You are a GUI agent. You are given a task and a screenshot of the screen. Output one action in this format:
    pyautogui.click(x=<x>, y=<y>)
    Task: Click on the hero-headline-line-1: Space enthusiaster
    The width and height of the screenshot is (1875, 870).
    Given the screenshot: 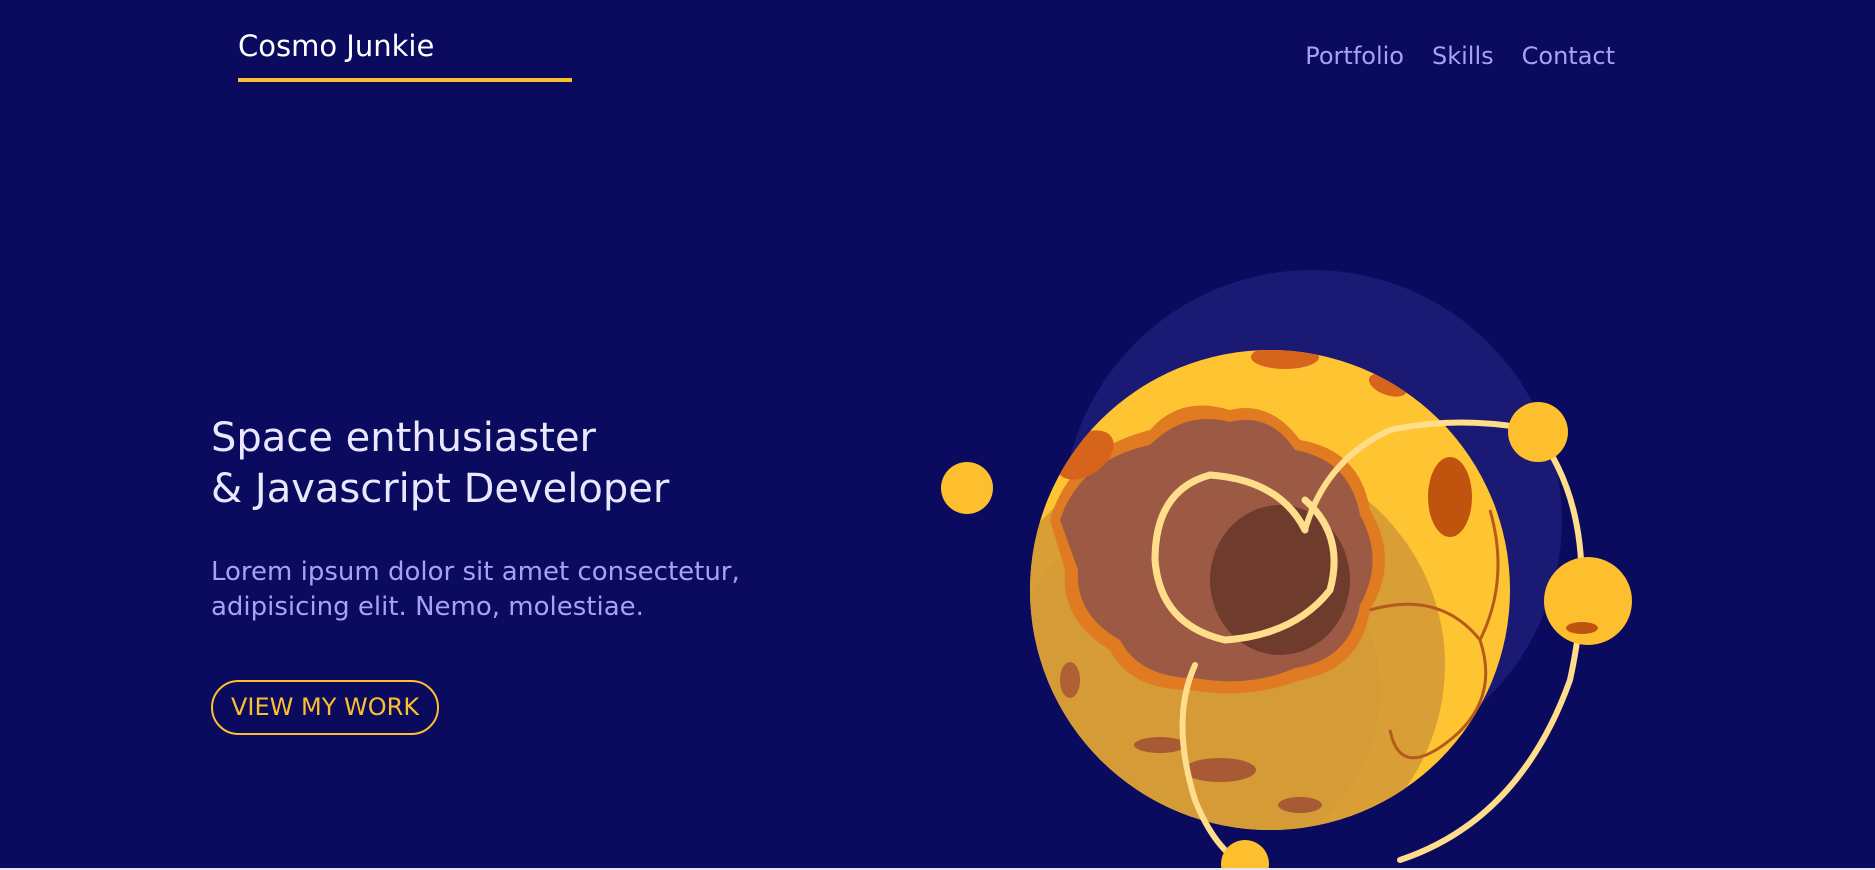 What is the action you would take?
    pyautogui.click(x=403, y=438)
    